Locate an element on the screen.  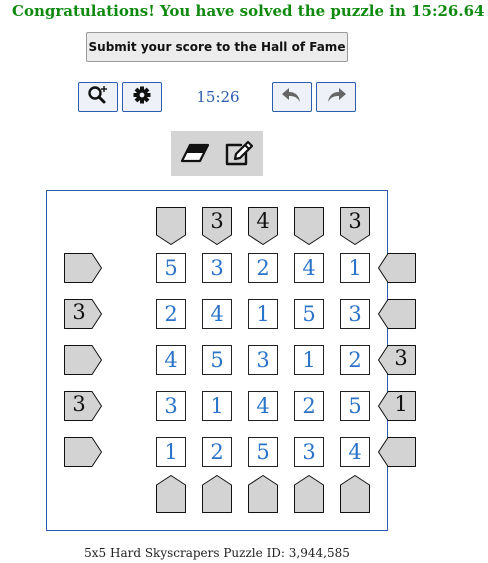
submit-score-button: Submit your score to the Hall of Fame is located at coordinates (217, 47).